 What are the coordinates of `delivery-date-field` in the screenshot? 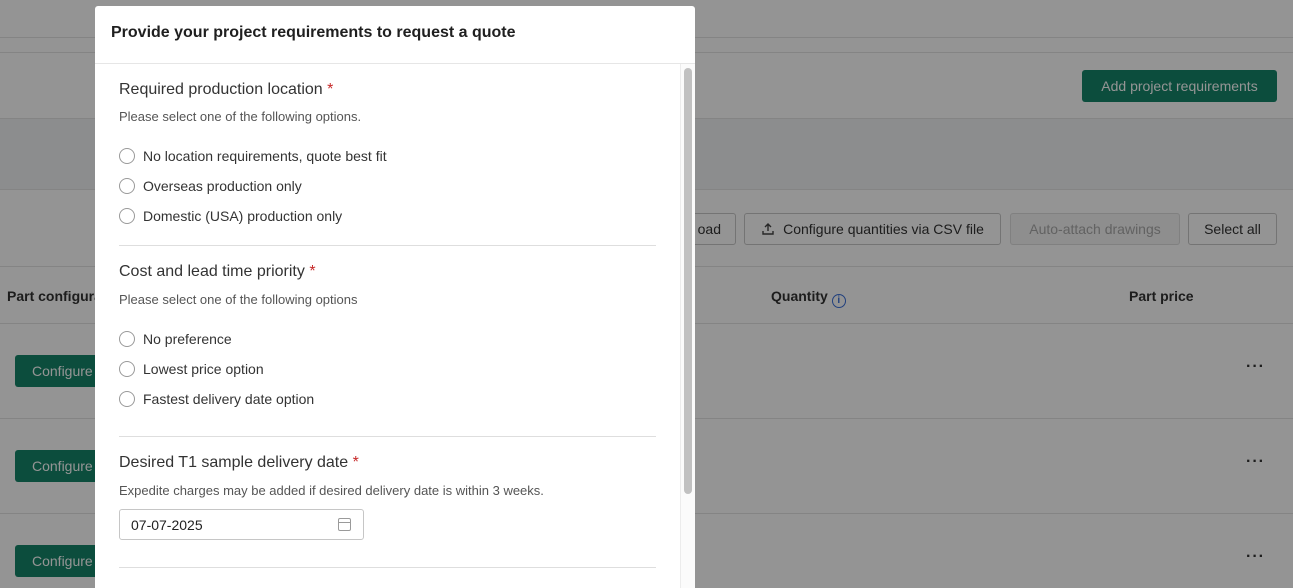 It's located at (241, 524).